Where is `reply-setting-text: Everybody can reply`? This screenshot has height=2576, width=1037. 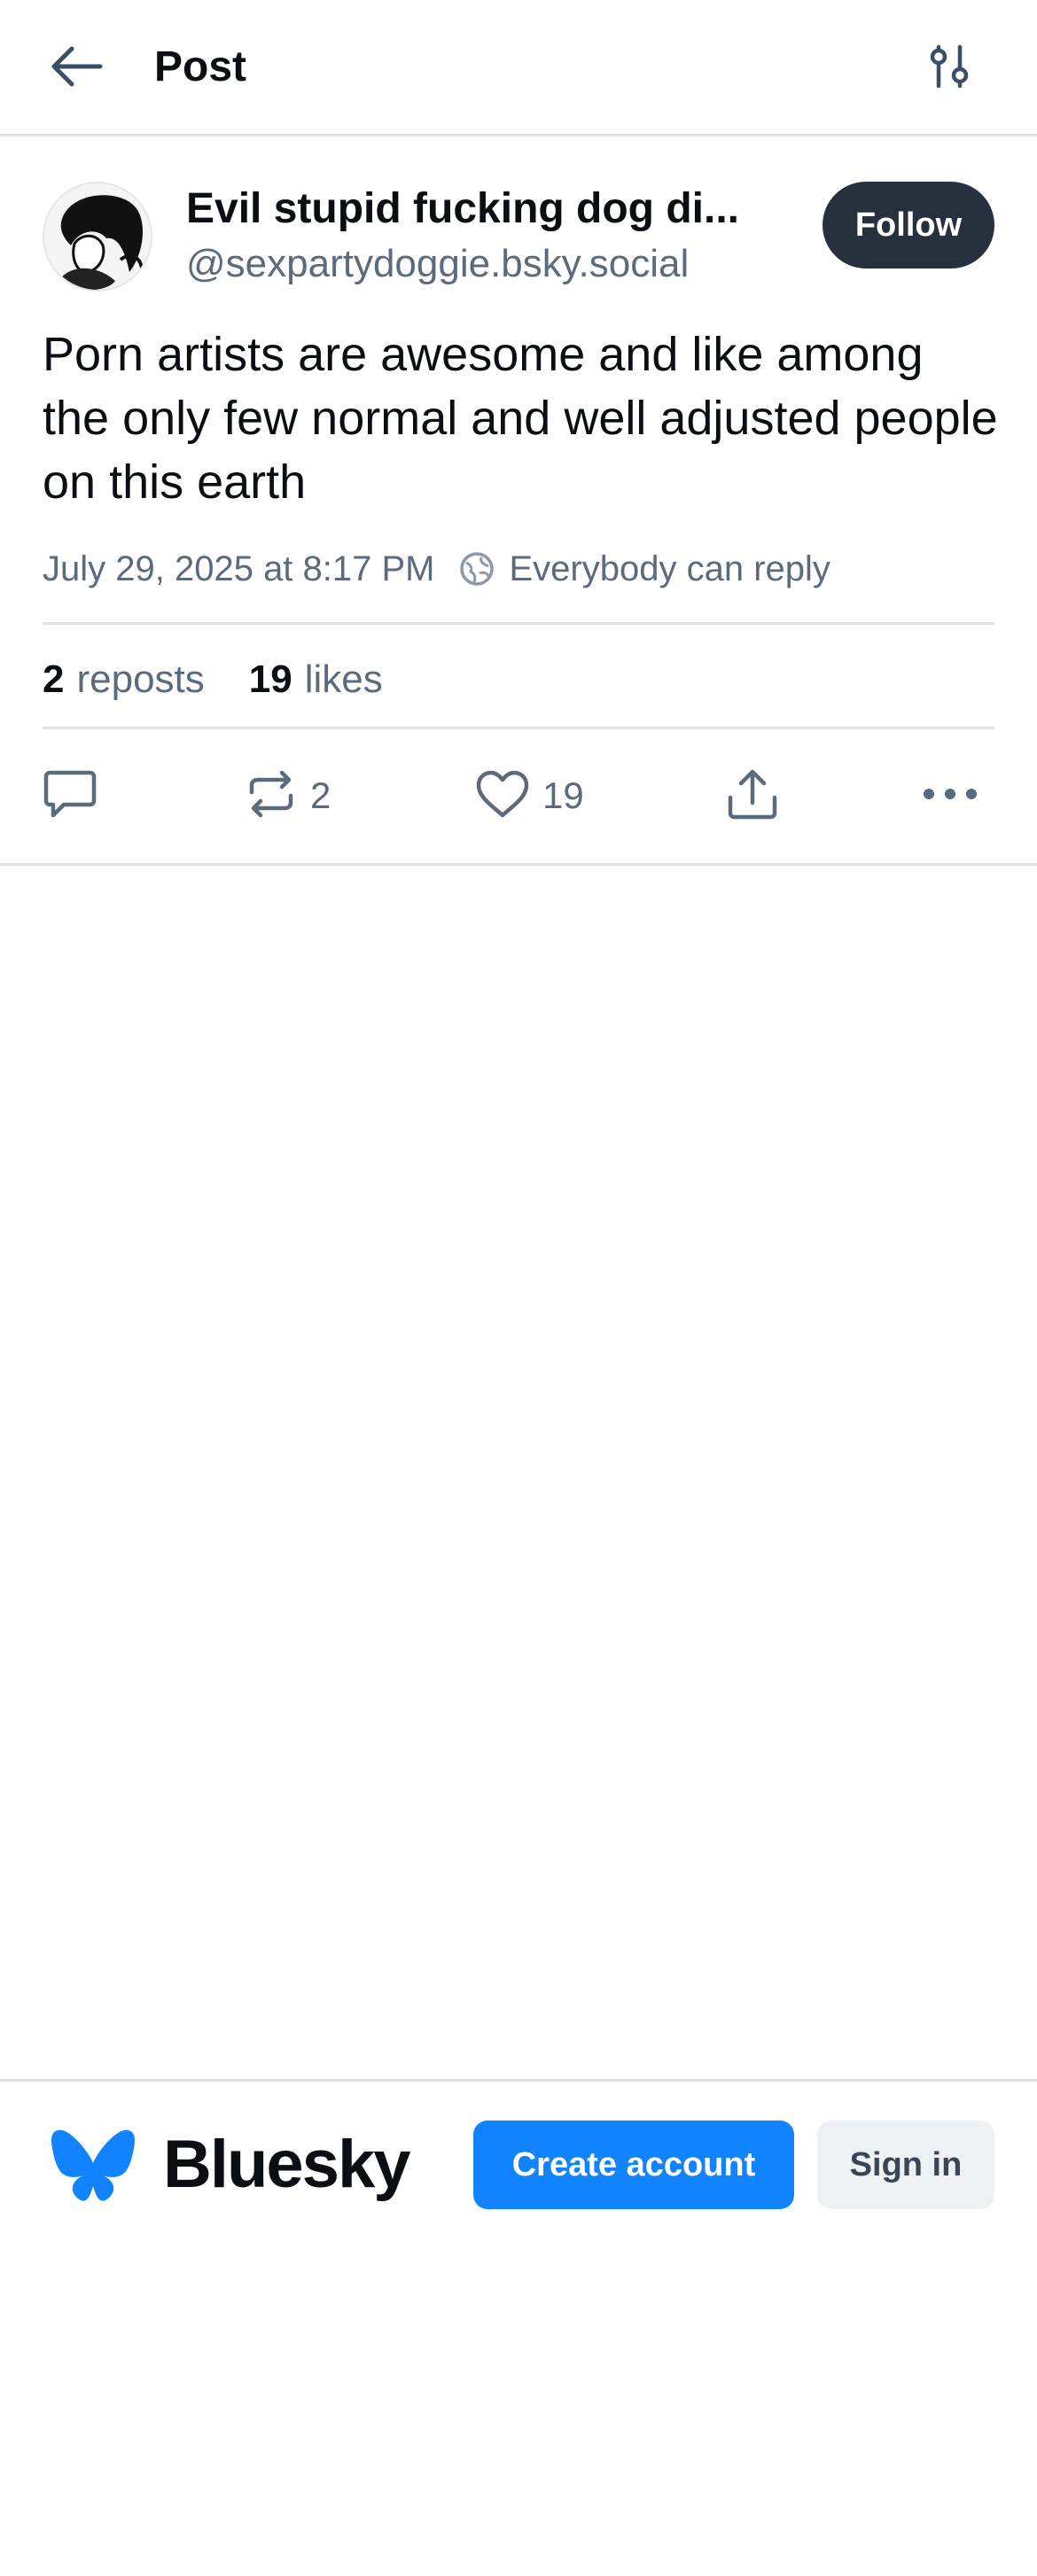
reply-setting-text: Everybody can reply is located at coordinates (670, 569).